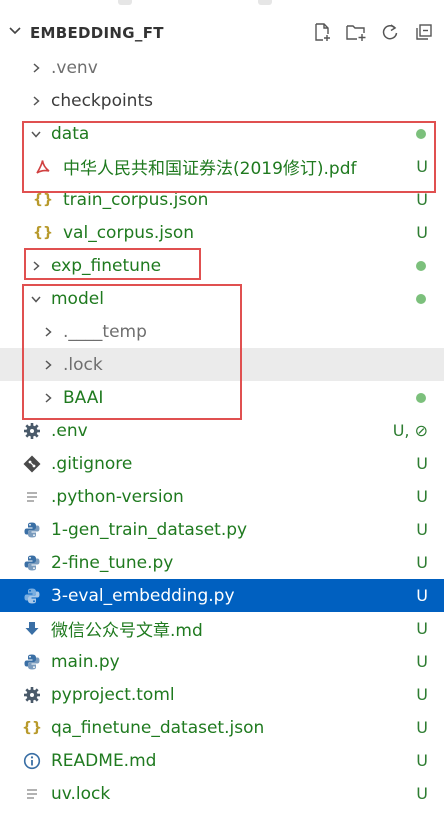 The width and height of the screenshot is (444, 840). I want to click on tree-item-label: .env, so click(69, 430).